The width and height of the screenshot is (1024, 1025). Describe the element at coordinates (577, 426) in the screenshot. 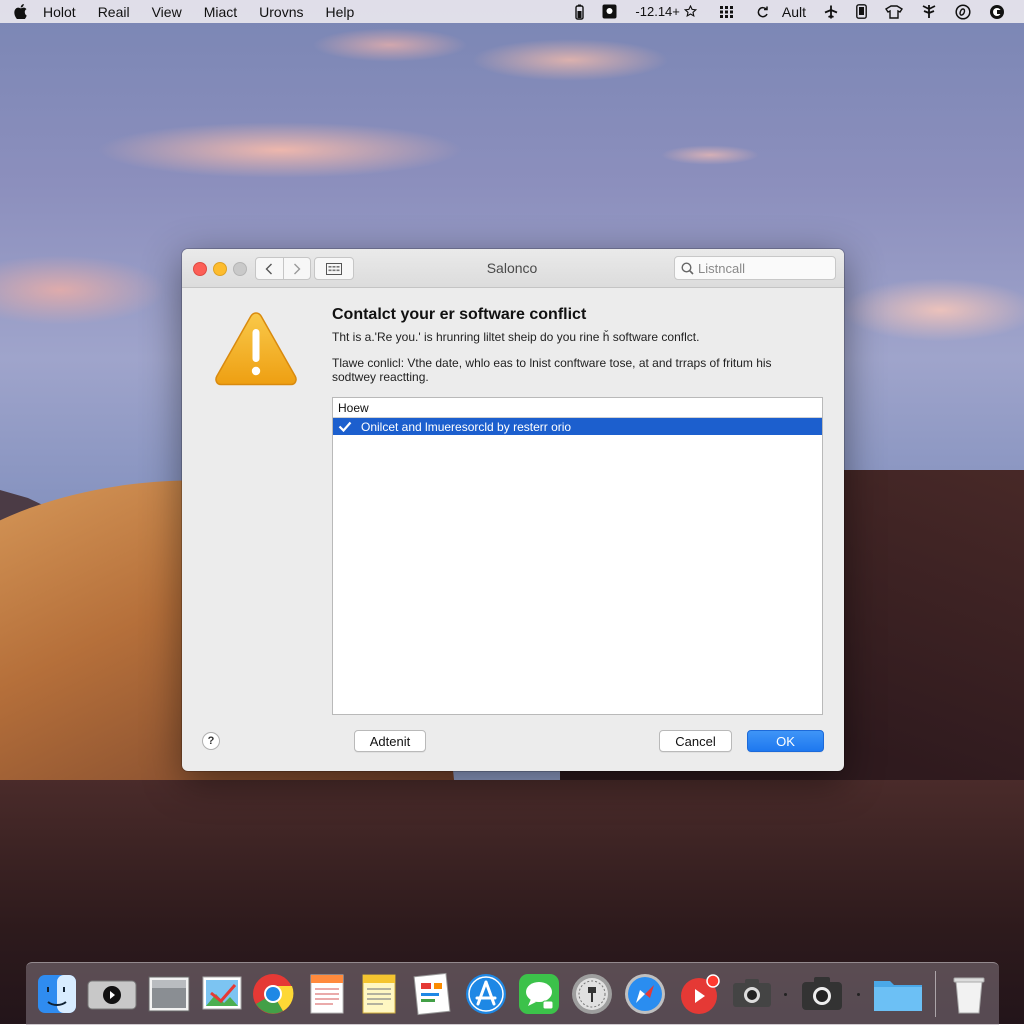

I see `list-item: Onilcet and lmueresorcld by resterr orio` at that location.